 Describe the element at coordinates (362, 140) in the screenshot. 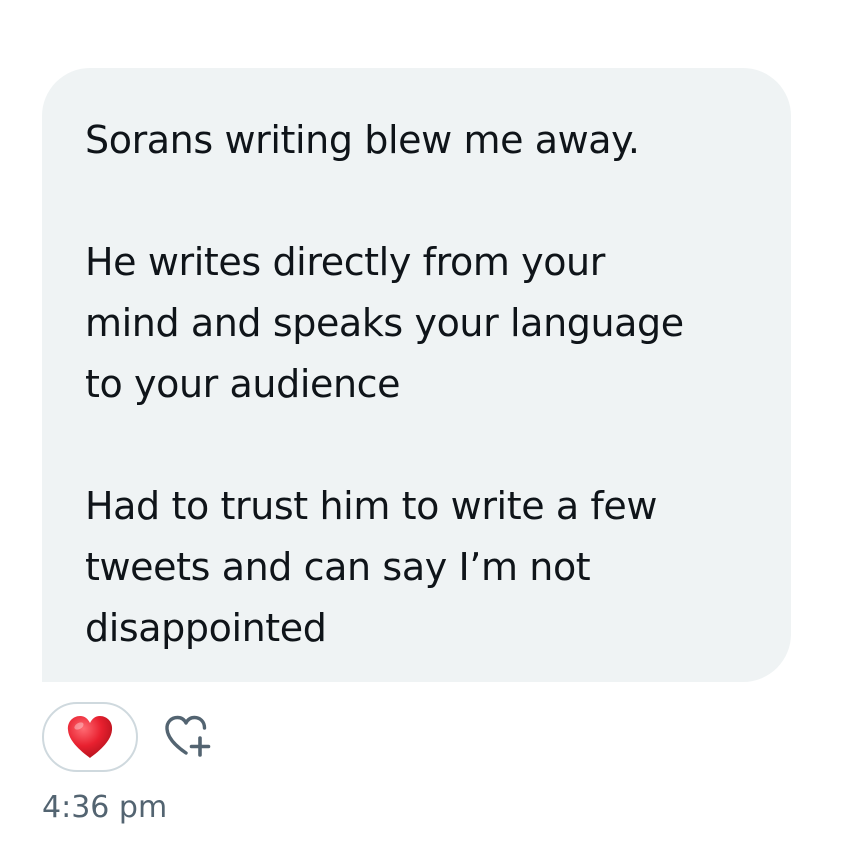

I see `message-paragraph-1: Sorans writing blew me away.` at that location.